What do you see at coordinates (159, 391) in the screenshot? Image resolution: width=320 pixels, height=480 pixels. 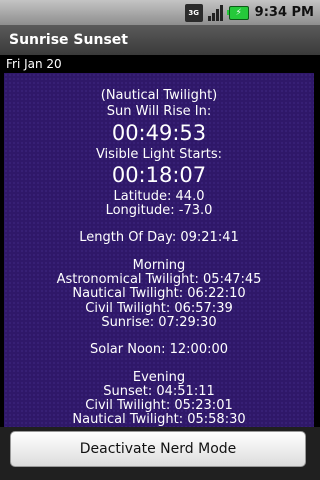 I see `sunset-time: Sunset: 04:51:11` at bounding box center [159, 391].